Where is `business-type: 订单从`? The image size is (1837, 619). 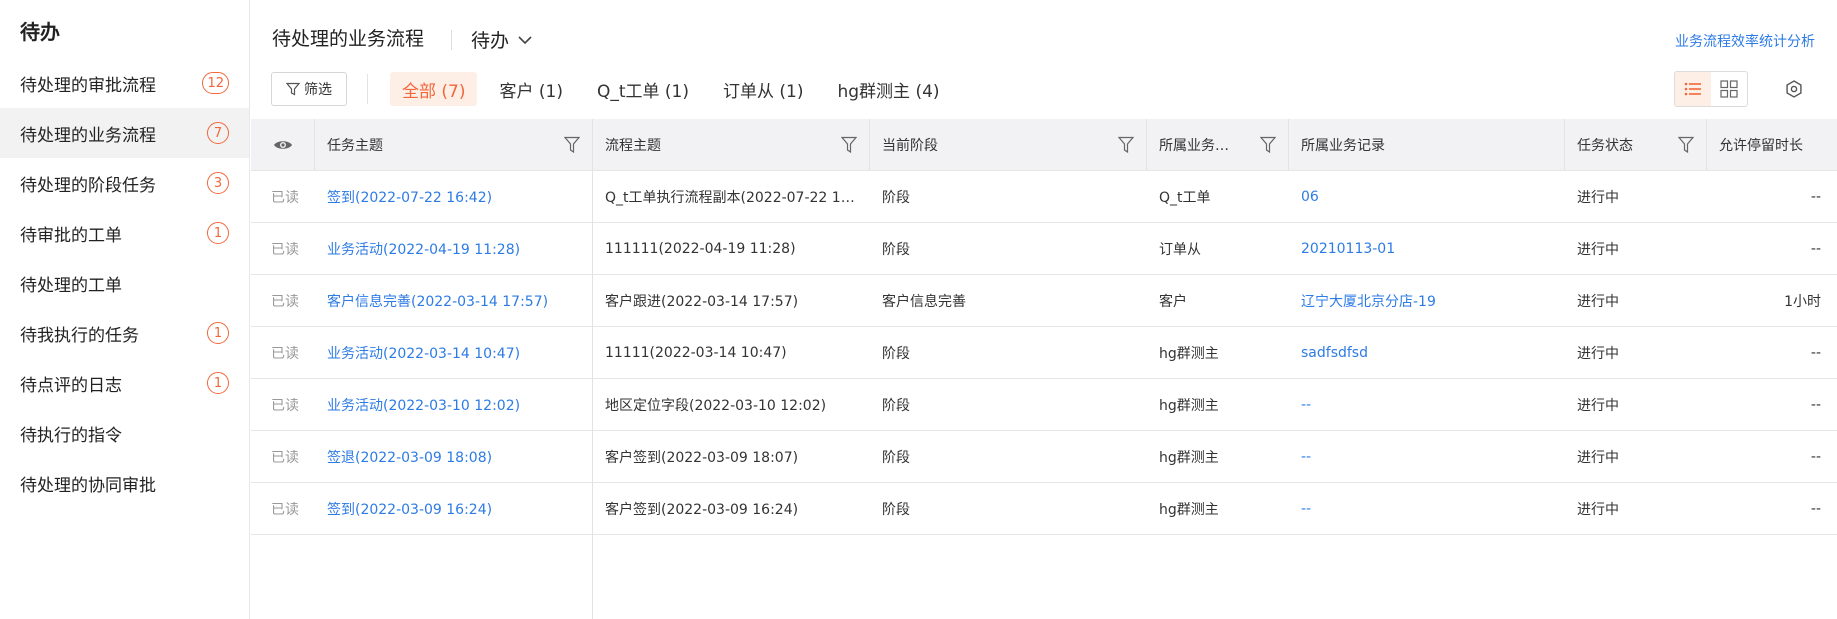 business-type: 订单从 is located at coordinates (1180, 249).